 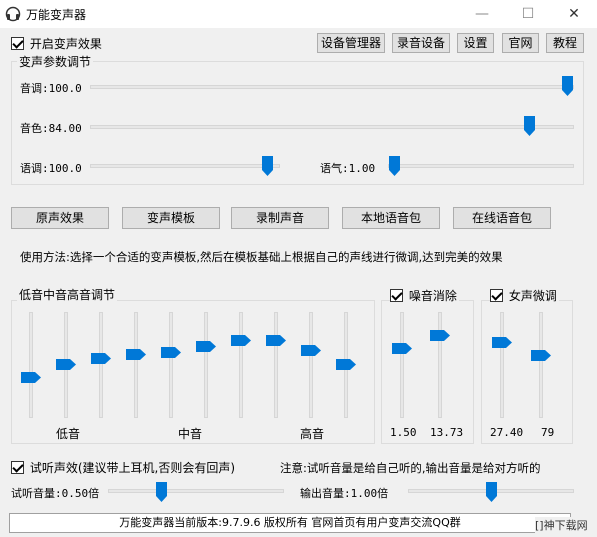 What do you see at coordinates (55, 61) in the screenshot?
I see `params-legend: 变声参数调节` at bounding box center [55, 61].